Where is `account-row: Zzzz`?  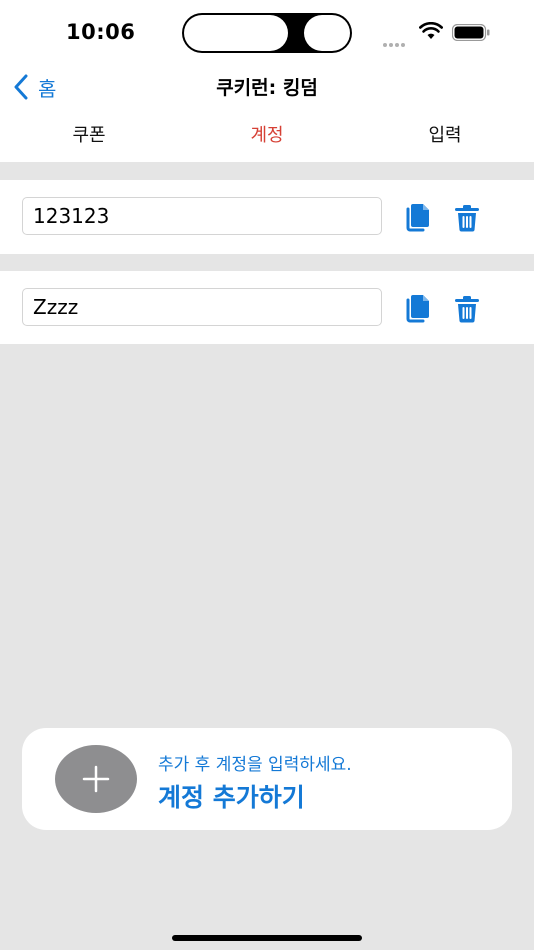
account-row: Zzzz is located at coordinates (267, 307).